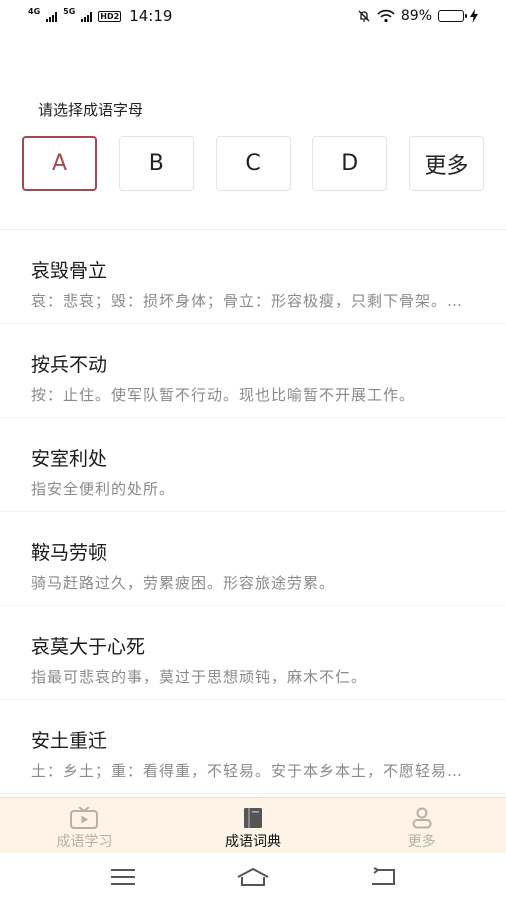 The width and height of the screenshot is (506, 900). I want to click on tab-more: 更多, so click(421, 825).